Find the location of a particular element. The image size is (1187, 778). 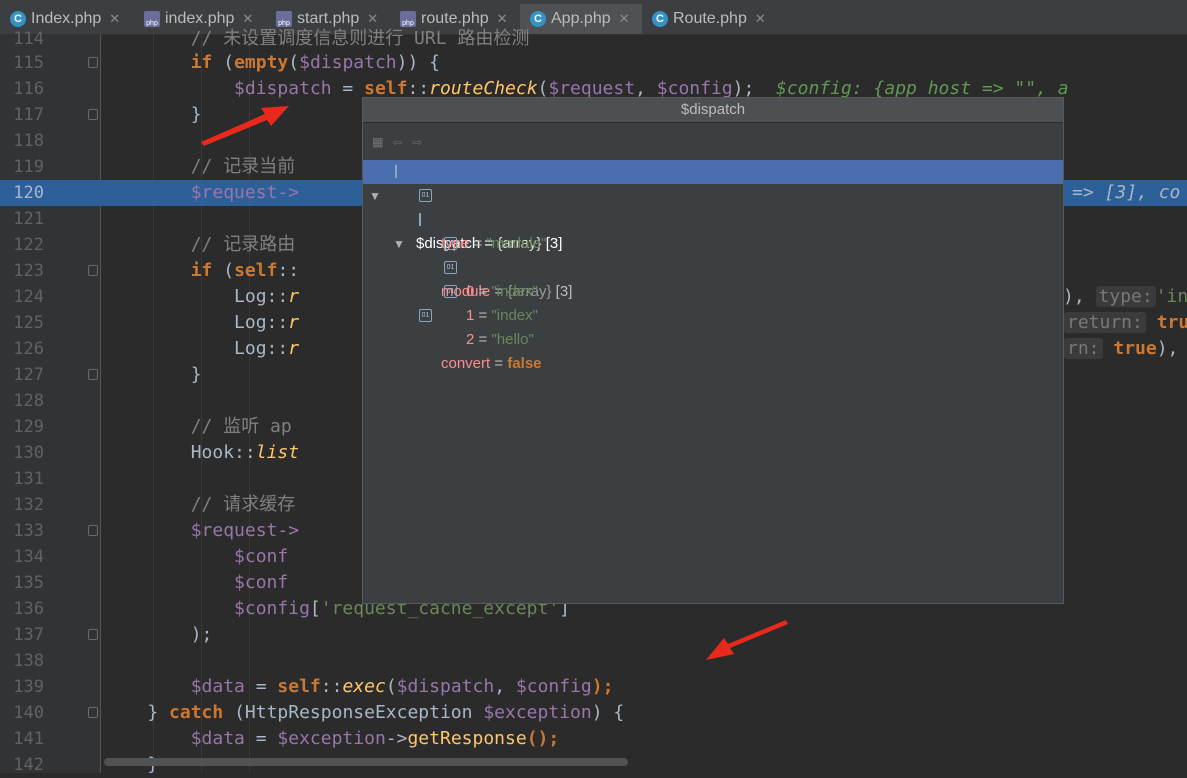

tree-node-dispatch: ▼ $dispatch = {array} [3] is located at coordinates (713, 206).